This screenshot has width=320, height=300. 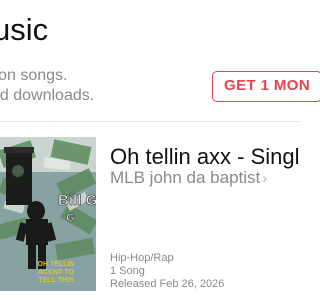 I want to click on artist-name: MLB john da baptist, so click(x=185, y=177).